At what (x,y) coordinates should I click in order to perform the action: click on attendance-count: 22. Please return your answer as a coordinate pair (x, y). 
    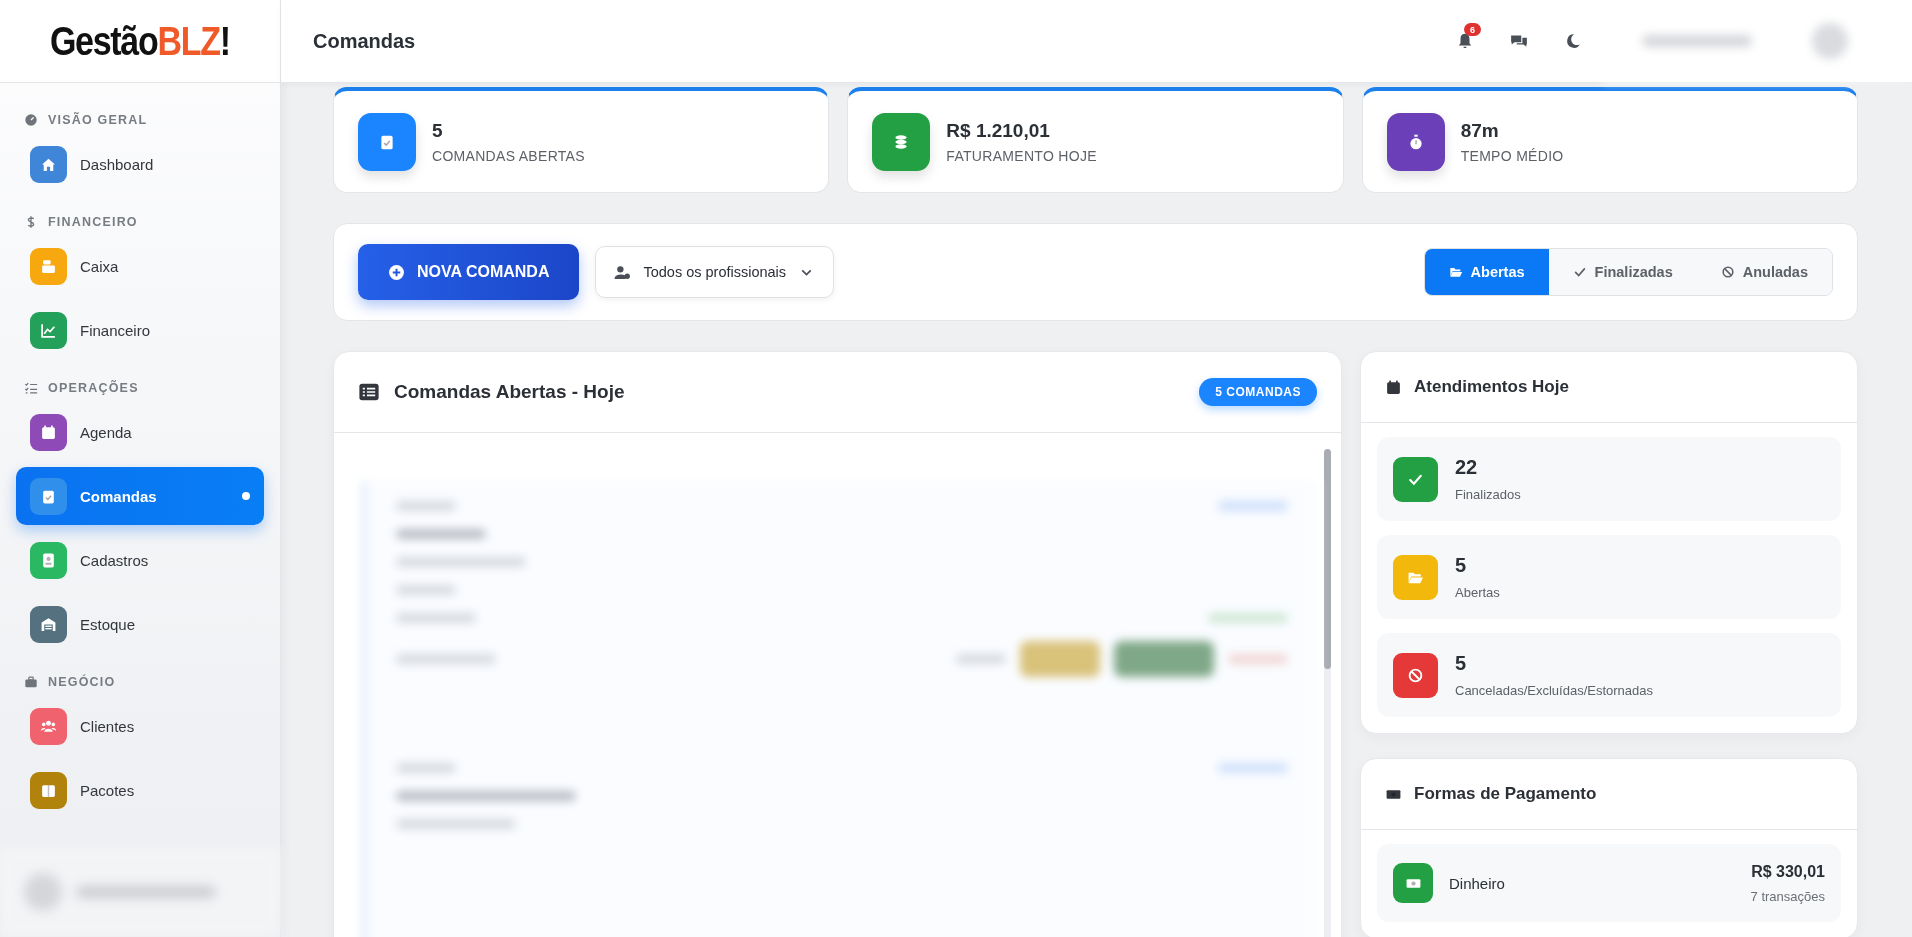
    Looking at the image, I should click on (1467, 467).